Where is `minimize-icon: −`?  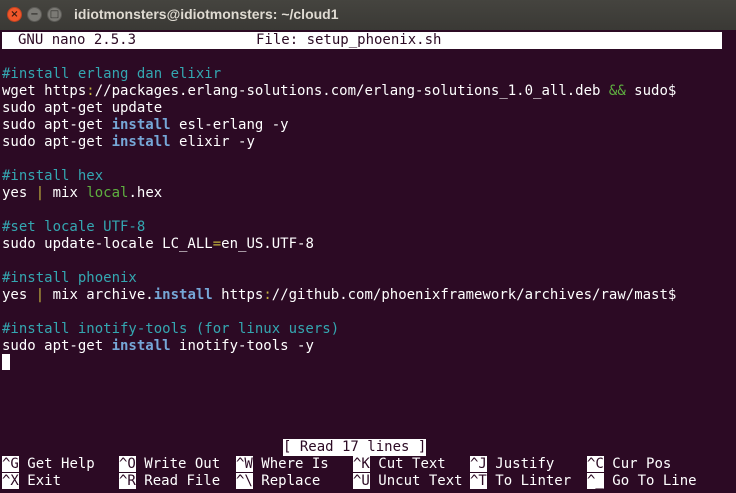 minimize-icon: − is located at coordinates (34, 14).